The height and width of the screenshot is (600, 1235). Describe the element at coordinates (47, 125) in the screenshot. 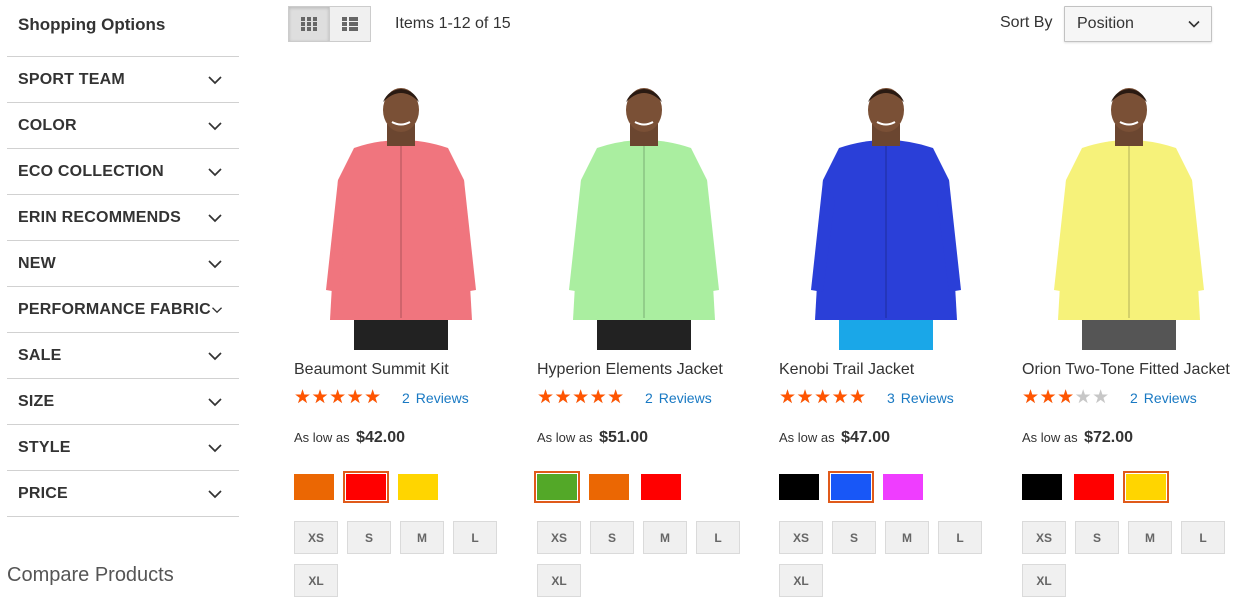

I see `filter-label: COLOR` at that location.